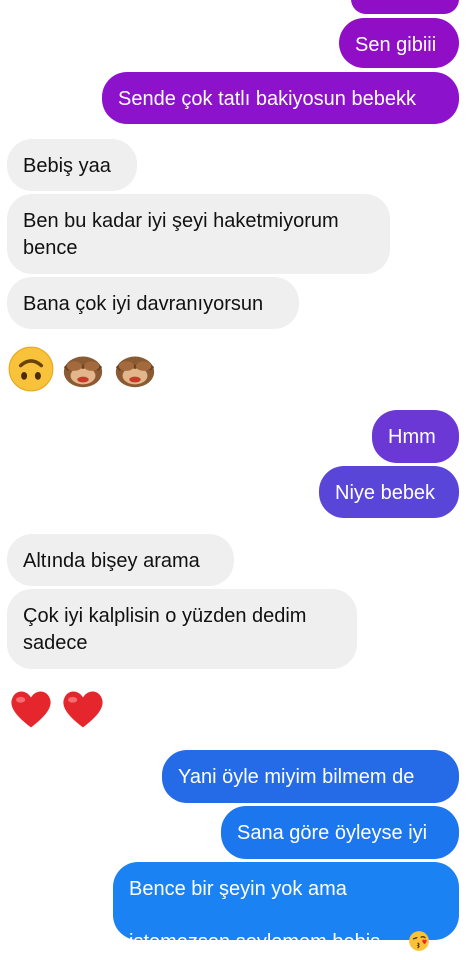 The height and width of the screenshot is (960, 470). What do you see at coordinates (296, 777) in the screenshot?
I see `message-text: Yani öyle miyim bilmem de` at bounding box center [296, 777].